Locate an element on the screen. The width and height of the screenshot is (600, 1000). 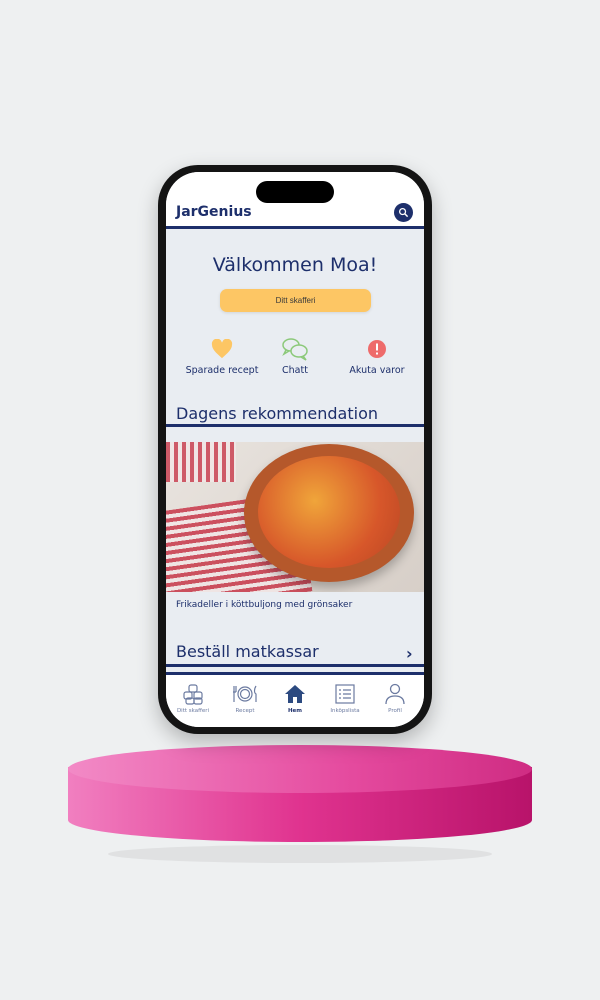
tab-shopping-list: Inköpslista is located at coordinates (345, 698).